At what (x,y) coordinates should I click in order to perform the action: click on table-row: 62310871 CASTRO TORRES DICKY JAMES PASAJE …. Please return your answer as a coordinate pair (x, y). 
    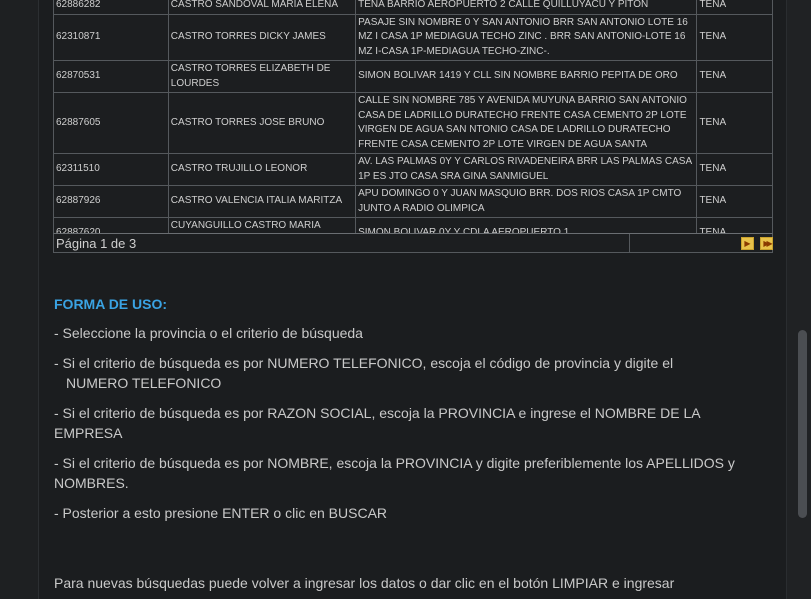
    Looking at the image, I should click on (413, 37).